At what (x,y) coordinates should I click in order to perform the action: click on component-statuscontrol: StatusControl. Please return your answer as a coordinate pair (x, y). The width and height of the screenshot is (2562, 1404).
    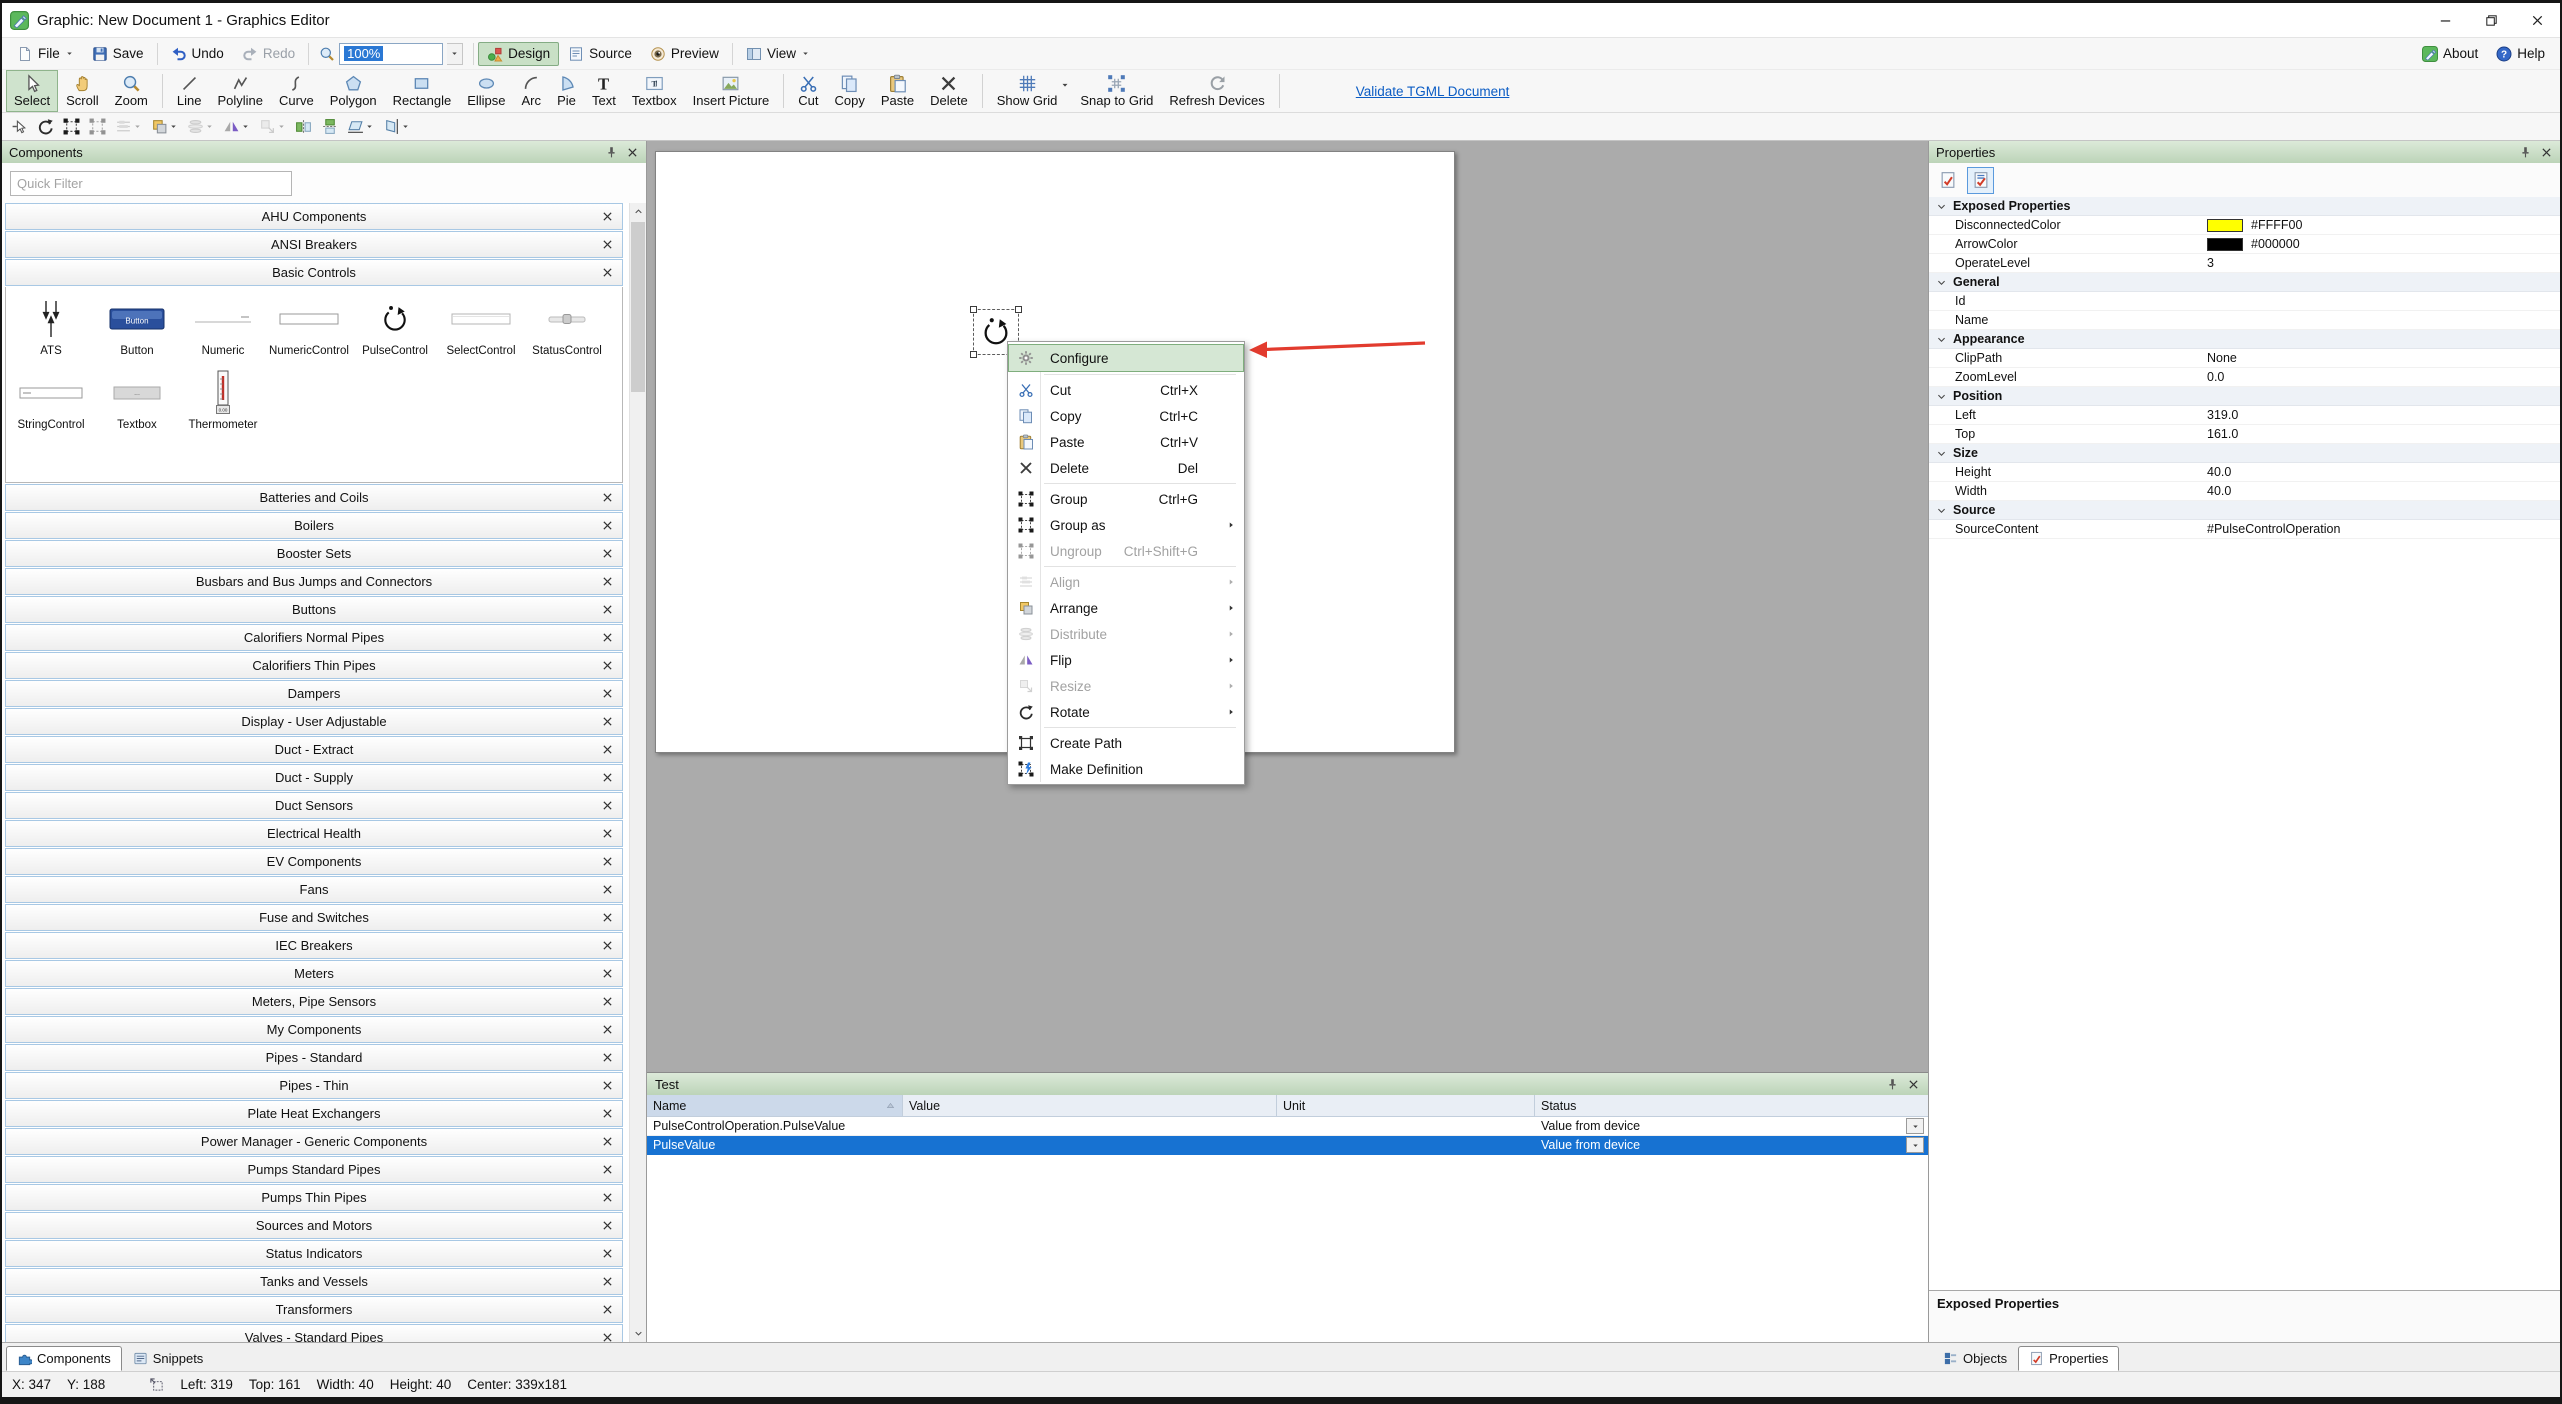
    Looking at the image, I should click on (567, 326).